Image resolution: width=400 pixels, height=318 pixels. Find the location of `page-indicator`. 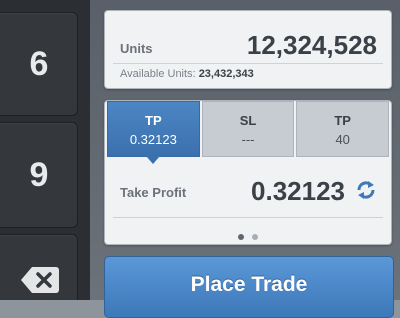

page-indicator is located at coordinates (248, 236).